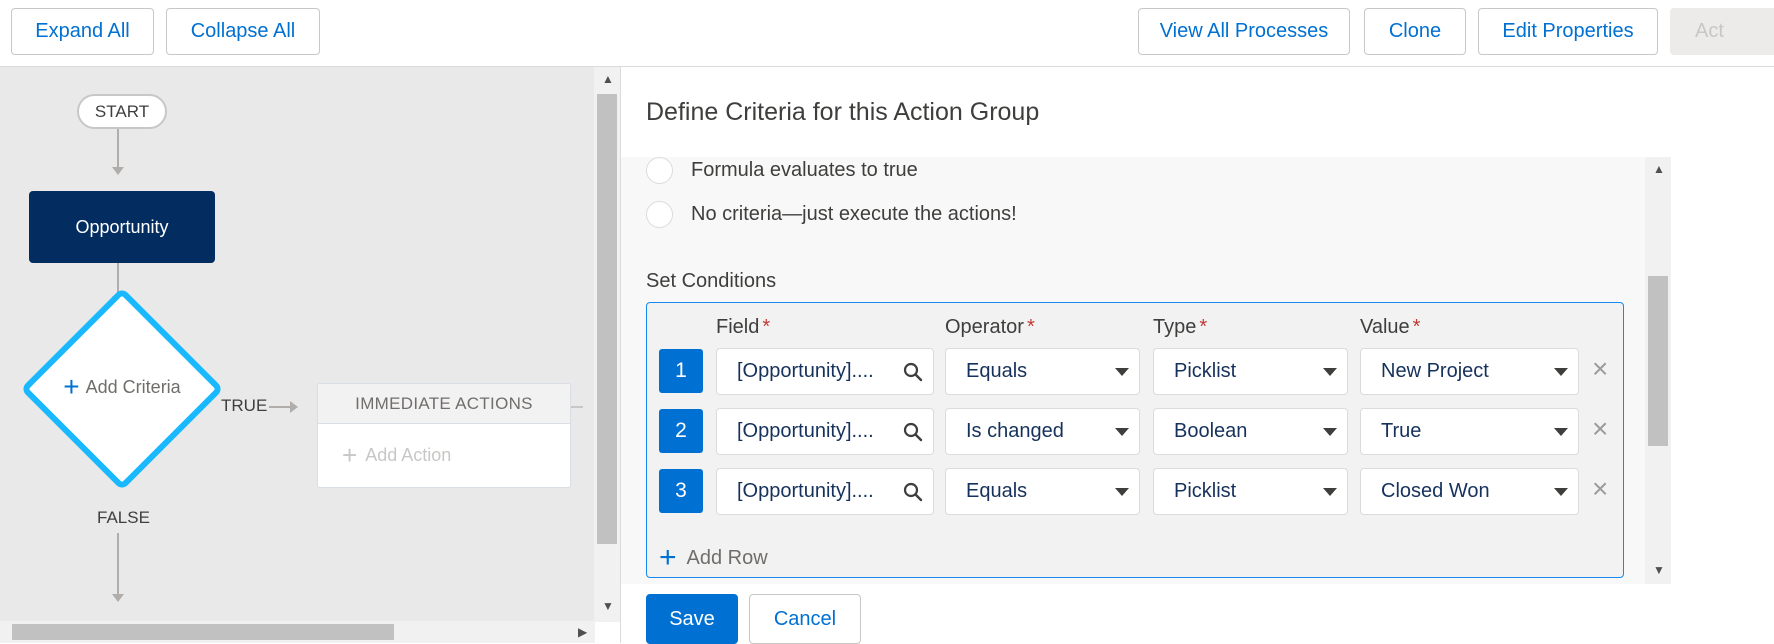 The image size is (1774, 644). I want to click on operator-select: Is changed, so click(1042, 431).